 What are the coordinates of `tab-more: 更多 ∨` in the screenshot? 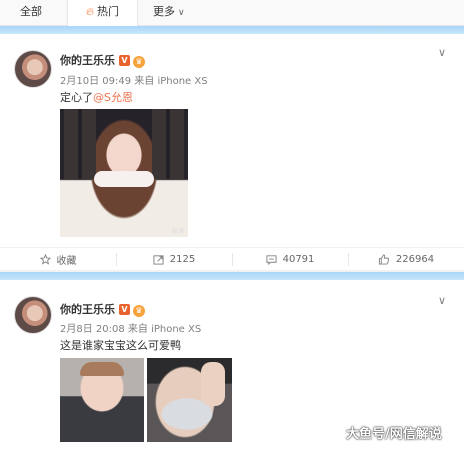 It's located at (169, 13).